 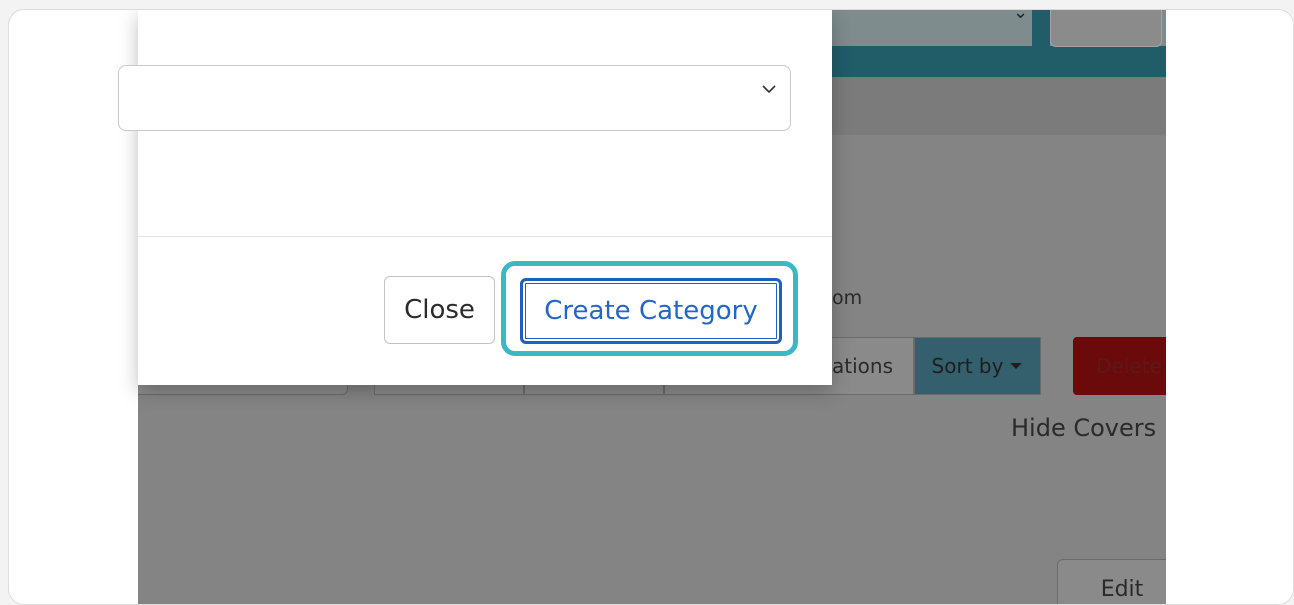 I want to click on tab-label: ations, so click(x=862, y=366).